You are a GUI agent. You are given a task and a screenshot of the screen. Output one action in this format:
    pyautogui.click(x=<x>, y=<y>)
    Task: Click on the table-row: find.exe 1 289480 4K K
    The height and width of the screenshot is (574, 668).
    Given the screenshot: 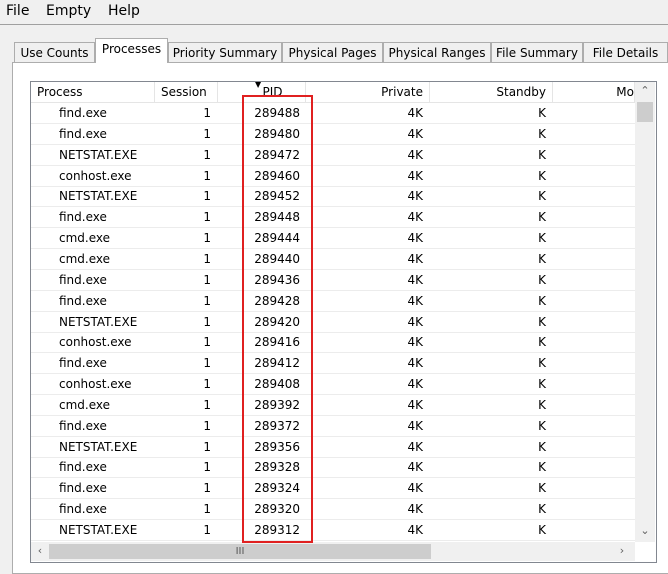 What is the action you would take?
    pyautogui.click(x=333, y=134)
    